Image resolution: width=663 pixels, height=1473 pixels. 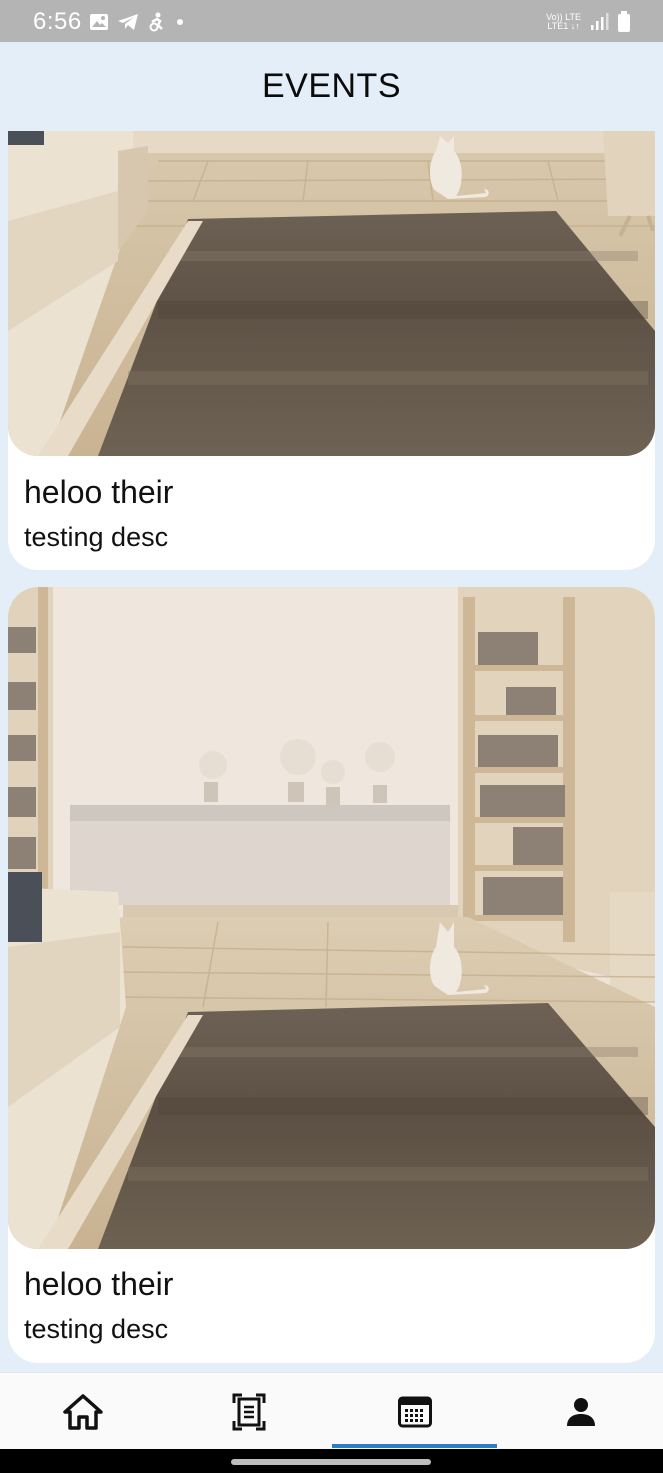 I want to click on active-tab-indicator, so click(x=414, y=1446).